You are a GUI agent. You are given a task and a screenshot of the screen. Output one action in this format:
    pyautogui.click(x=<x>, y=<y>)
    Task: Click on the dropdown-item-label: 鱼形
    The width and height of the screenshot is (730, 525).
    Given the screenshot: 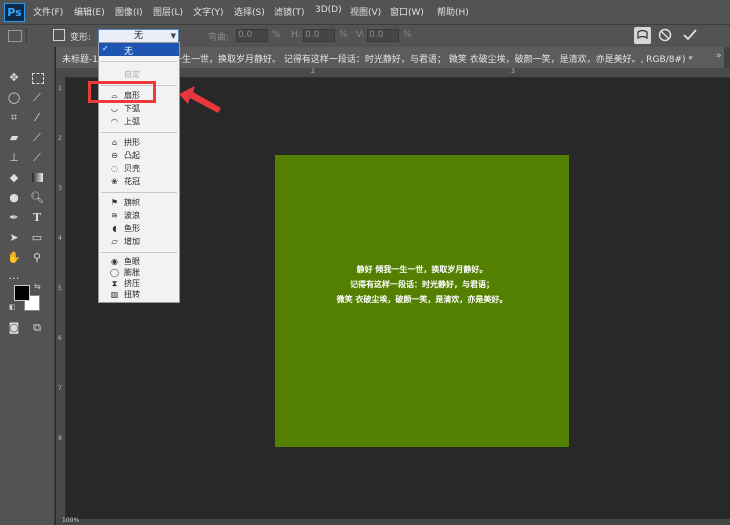 What is the action you would take?
    pyautogui.click(x=132, y=228)
    